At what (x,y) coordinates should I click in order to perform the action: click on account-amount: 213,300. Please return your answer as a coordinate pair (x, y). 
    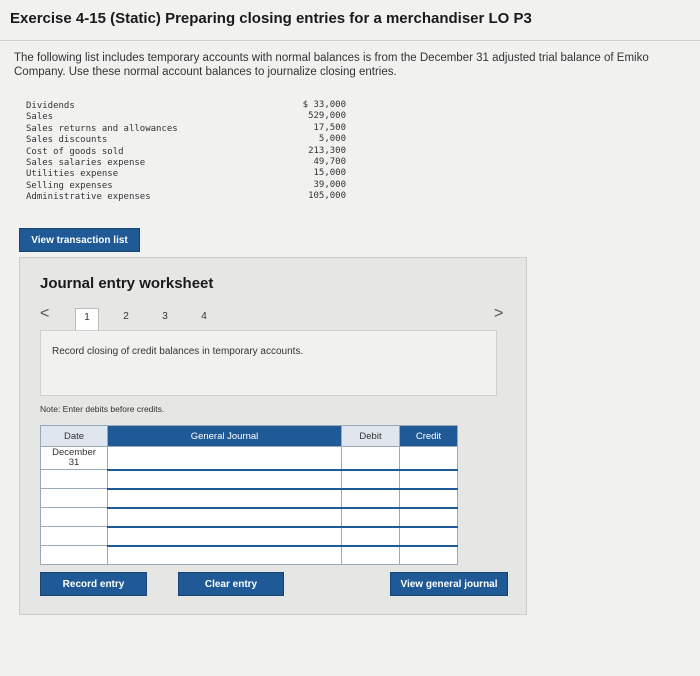
    Looking at the image, I should click on (327, 150).